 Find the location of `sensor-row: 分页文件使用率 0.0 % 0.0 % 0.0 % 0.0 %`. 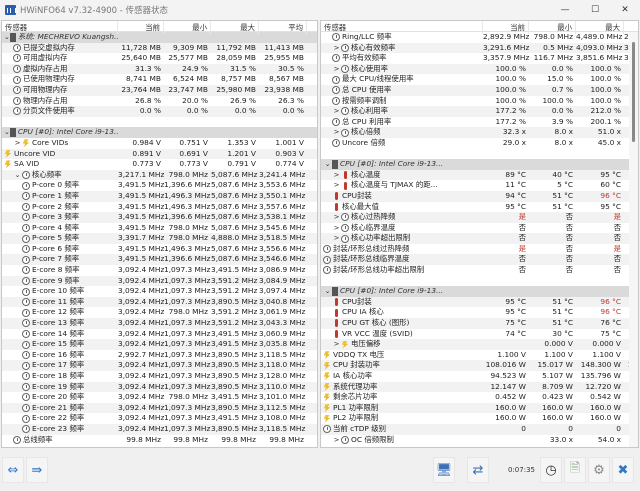

sensor-row: 分页文件使用率 0.0 % 0.0 % 0.0 % 0.0 % is located at coordinates (159, 111).